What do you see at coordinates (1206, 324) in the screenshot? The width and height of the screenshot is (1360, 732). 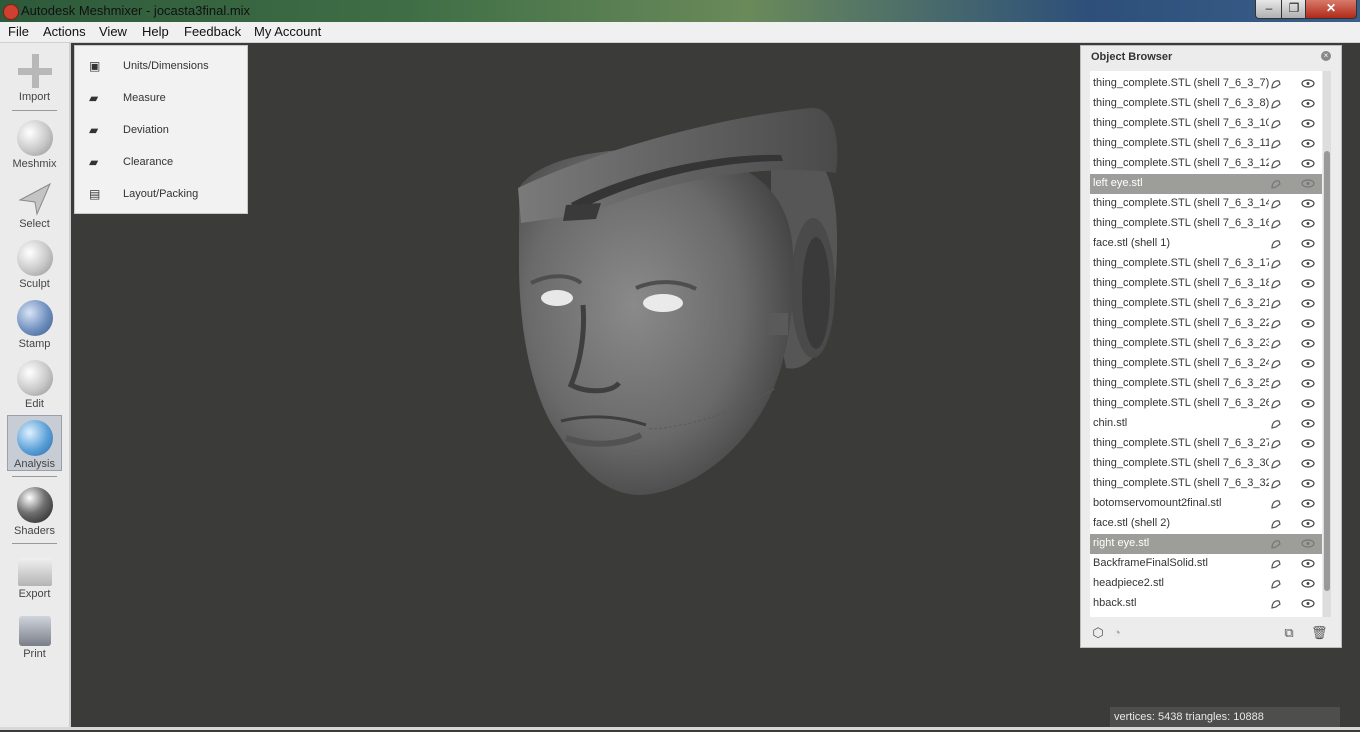 I see `object-list-item: thing_complete.STL (shell 7_6_3_22)` at bounding box center [1206, 324].